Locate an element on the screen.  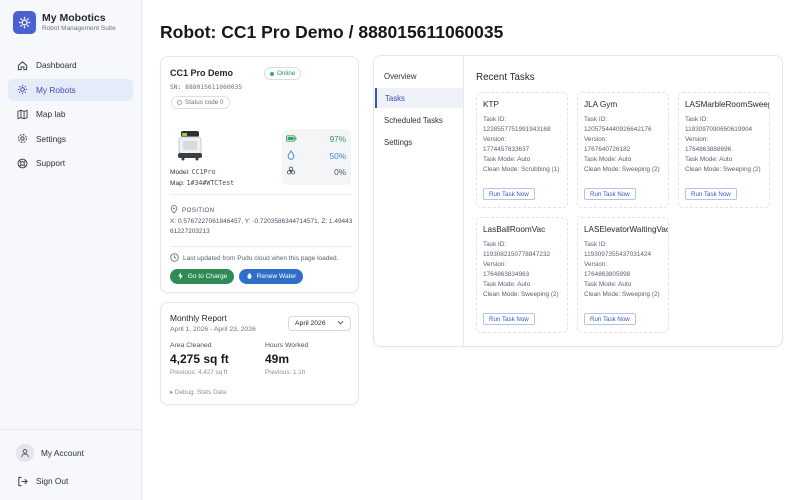
online-dot-icon is located at coordinates (272, 73).